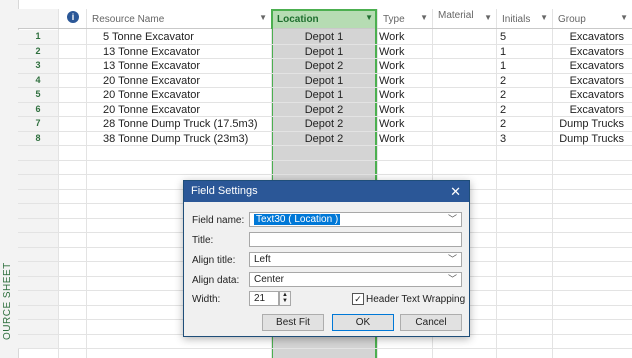  Describe the element at coordinates (324, 19) in the screenshot. I see `location-column-border` at that location.